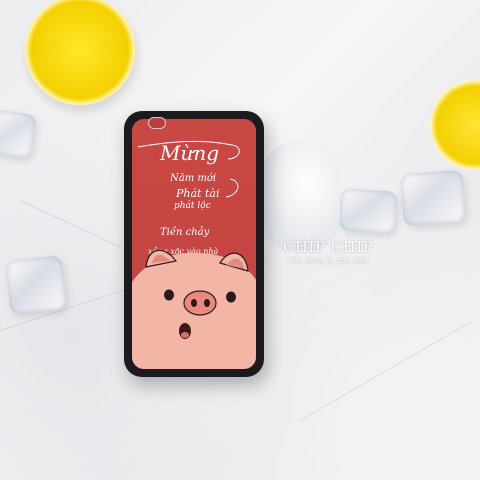  I want to click on camera-cutout, so click(157, 123).